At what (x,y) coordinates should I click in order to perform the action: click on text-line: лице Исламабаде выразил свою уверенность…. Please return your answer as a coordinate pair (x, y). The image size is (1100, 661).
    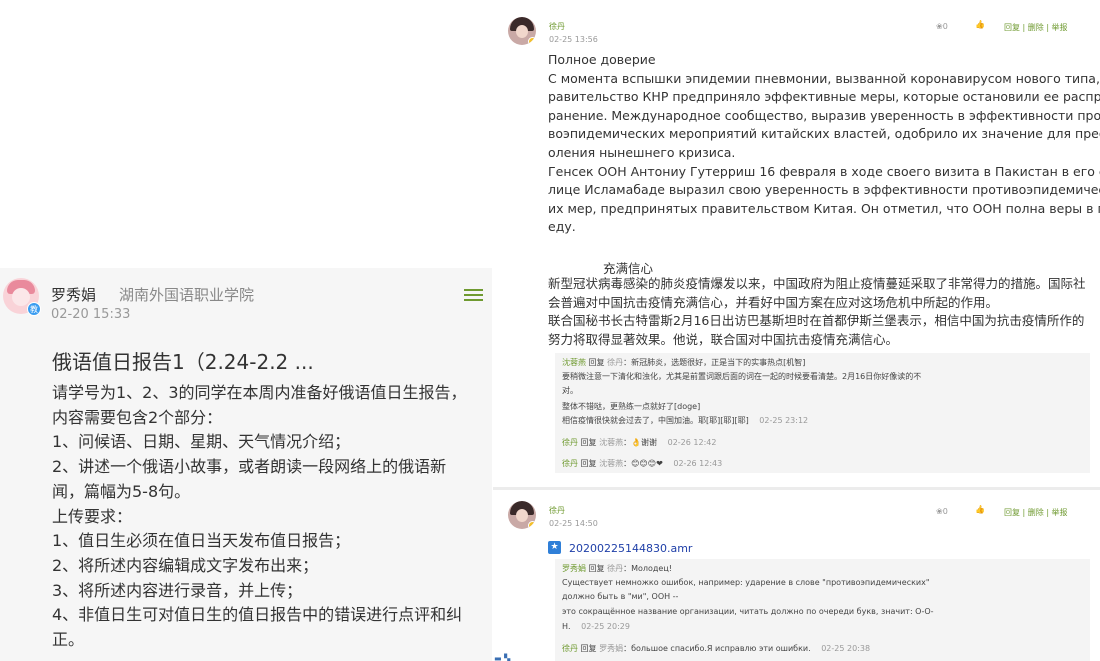
    Looking at the image, I should click on (824, 190).